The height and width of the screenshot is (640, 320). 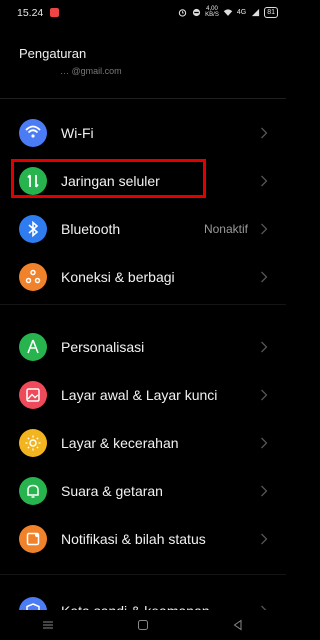 What do you see at coordinates (143, 134) in the screenshot?
I see `settings-item-wifi: Wi-Fi` at bounding box center [143, 134].